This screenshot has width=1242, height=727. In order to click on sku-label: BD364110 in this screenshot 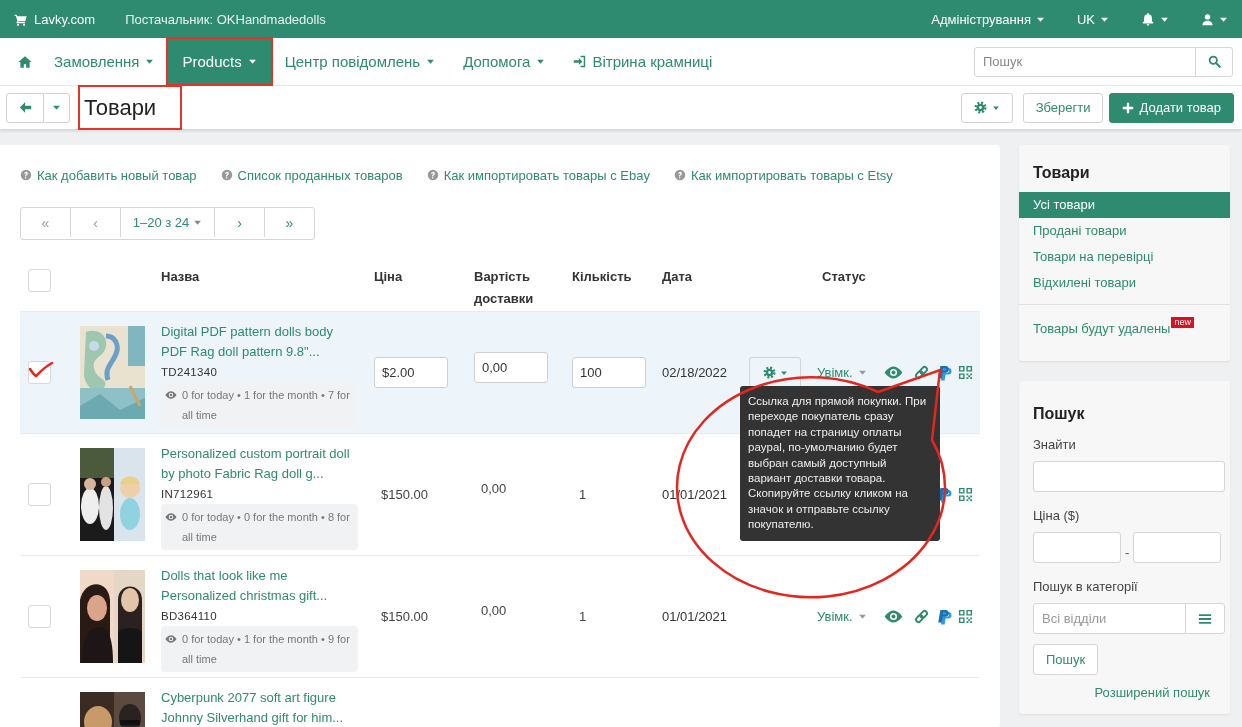, I will do `click(189, 616)`.